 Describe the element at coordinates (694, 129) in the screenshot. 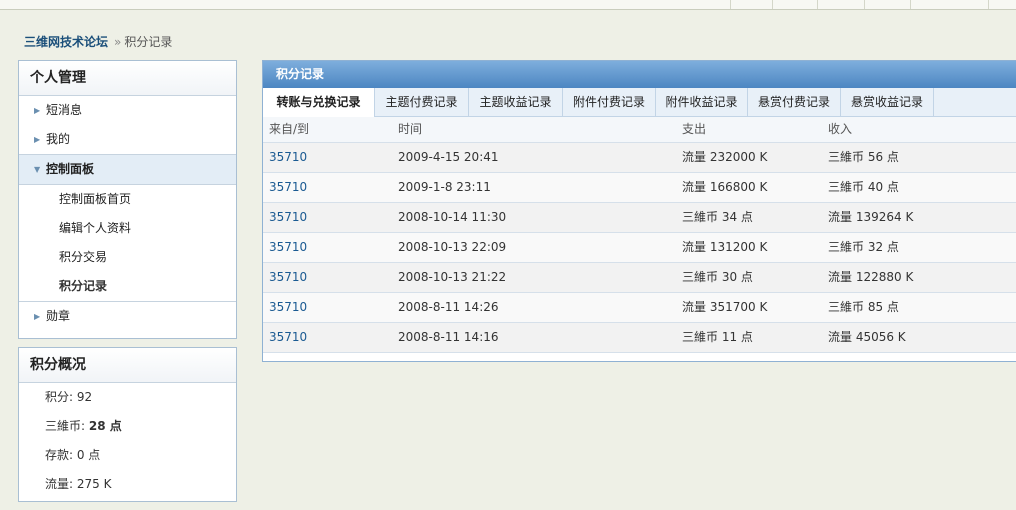

I see `column-header-expense: 支出` at that location.